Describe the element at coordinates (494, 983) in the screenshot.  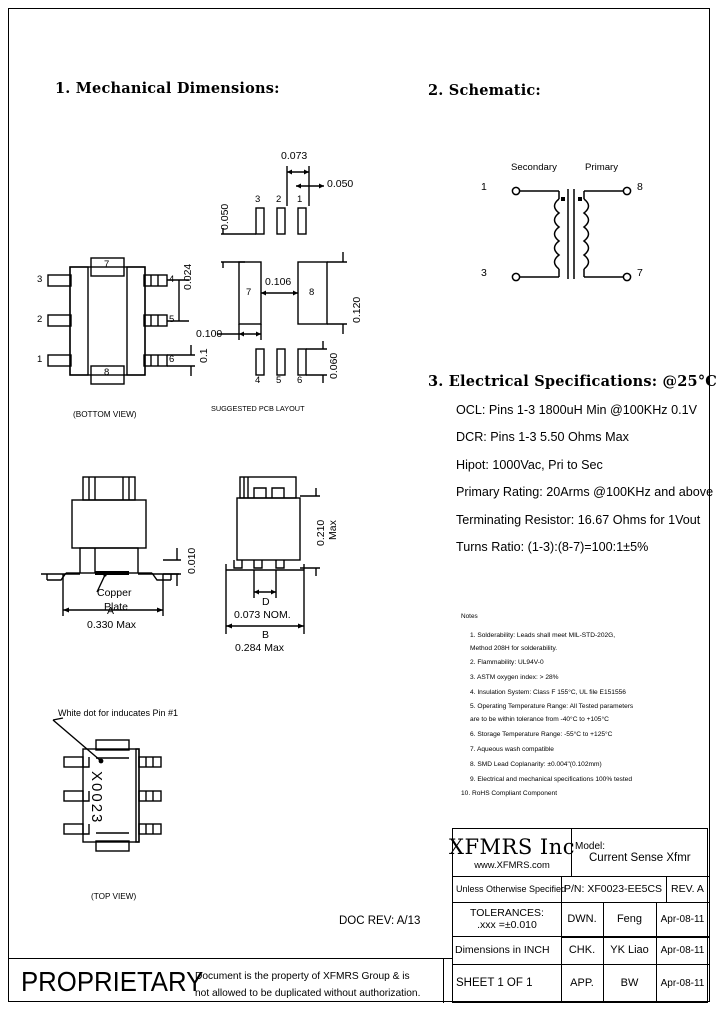
I see `sheet-label: SHEET 1 OF 1` at that location.